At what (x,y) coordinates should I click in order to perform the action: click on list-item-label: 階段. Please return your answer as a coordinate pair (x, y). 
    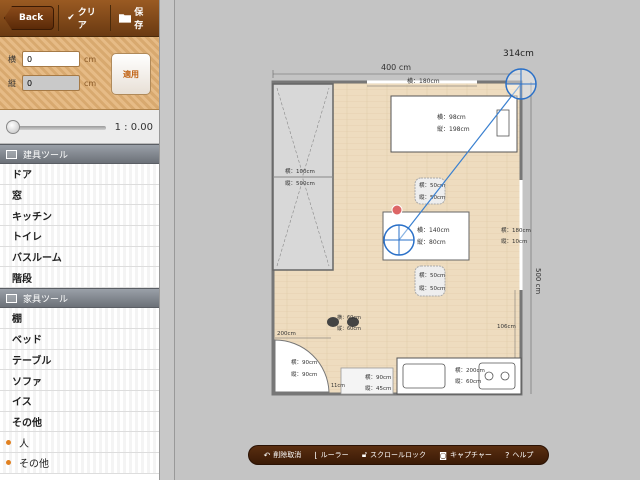
    Looking at the image, I should click on (22, 279).